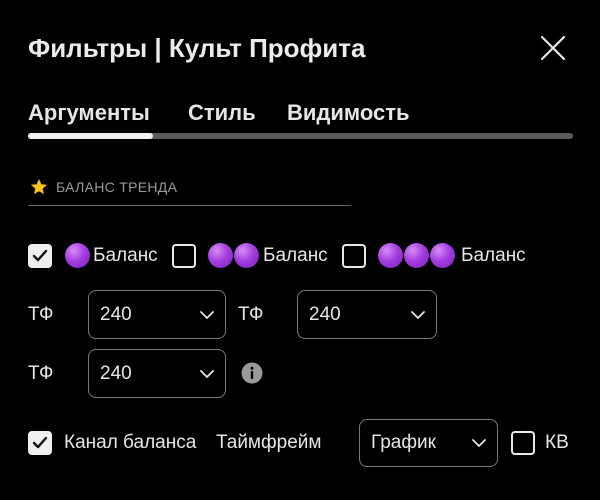 The width and height of the screenshot is (600, 500). Describe the element at coordinates (116, 373) in the screenshot. I see `tf-3-value: 240` at that location.